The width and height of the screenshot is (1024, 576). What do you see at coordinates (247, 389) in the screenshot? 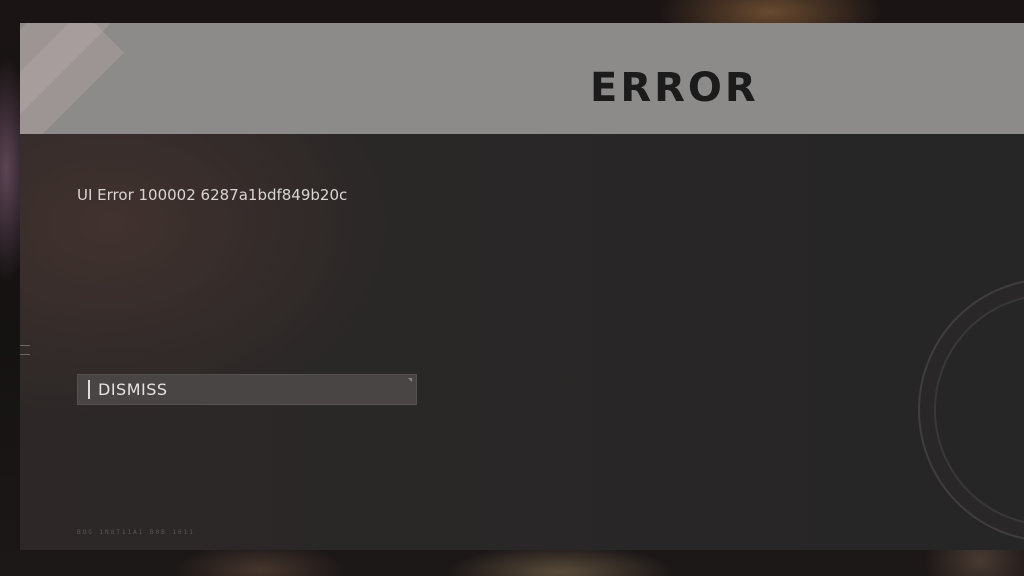
I see `dismiss-button: DISMISS` at bounding box center [247, 389].